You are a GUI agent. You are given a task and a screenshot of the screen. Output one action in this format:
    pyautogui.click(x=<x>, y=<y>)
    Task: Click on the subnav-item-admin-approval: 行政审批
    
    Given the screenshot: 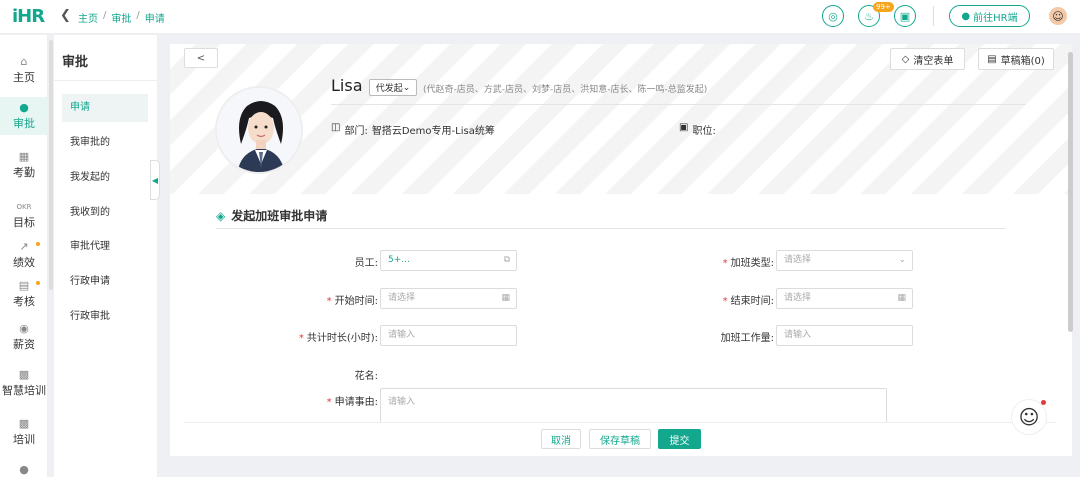 What is the action you would take?
    pyautogui.click(x=105, y=317)
    